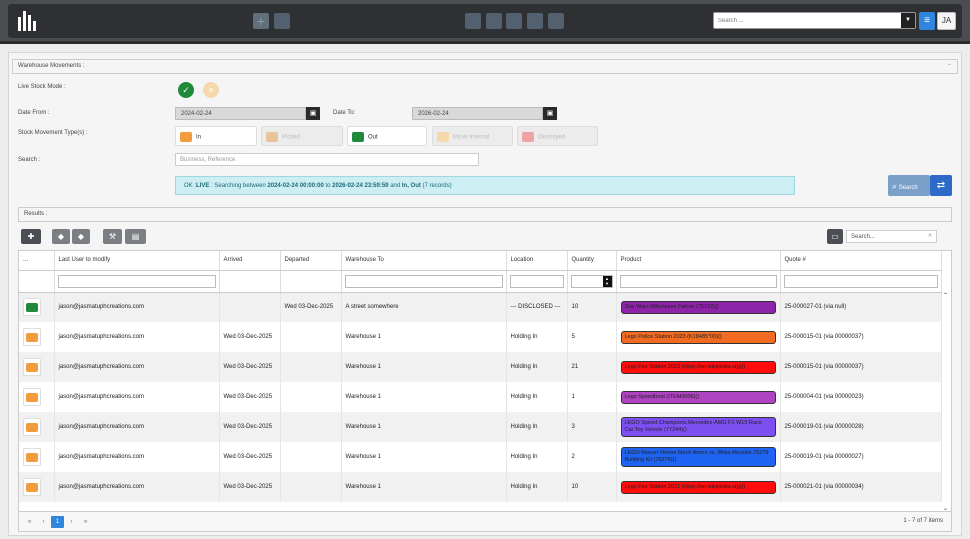 This screenshot has height=539, width=970. Describe the element at coordinates (835, 236) in the screenshot. I see `keyboard-icon: ▭` at that location.